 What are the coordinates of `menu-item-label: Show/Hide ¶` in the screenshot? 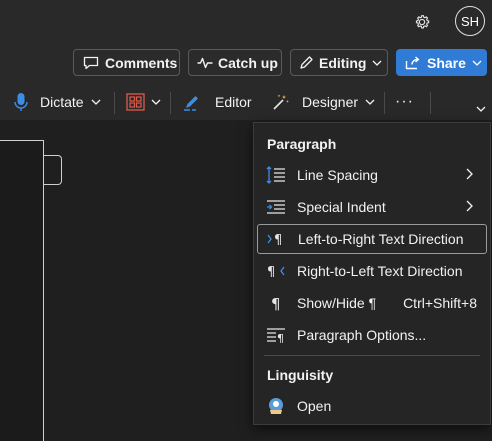 It's located at (337, 303).